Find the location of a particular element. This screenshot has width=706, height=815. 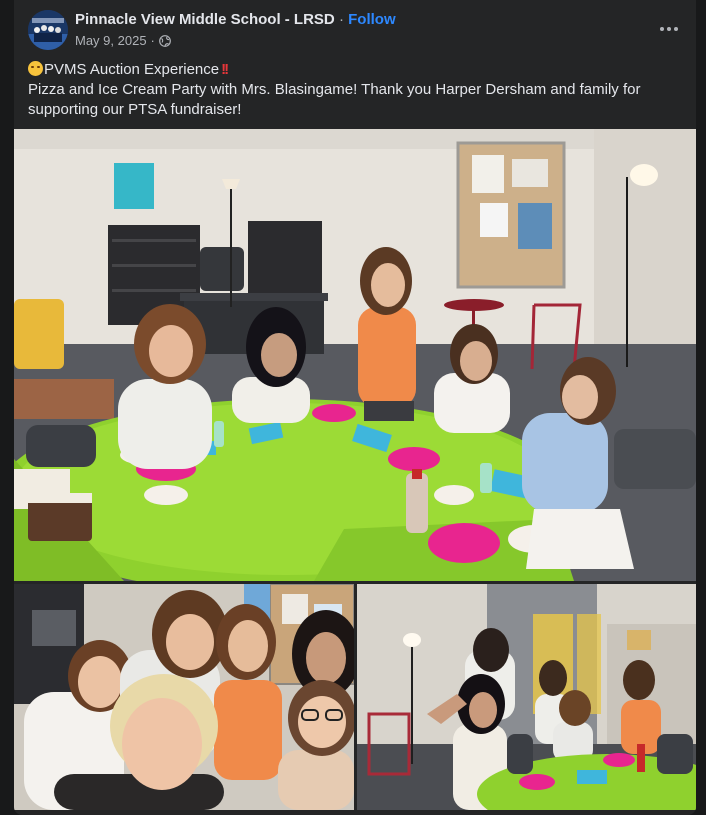

ellipsis-icon is located at coordinates (669, 29).